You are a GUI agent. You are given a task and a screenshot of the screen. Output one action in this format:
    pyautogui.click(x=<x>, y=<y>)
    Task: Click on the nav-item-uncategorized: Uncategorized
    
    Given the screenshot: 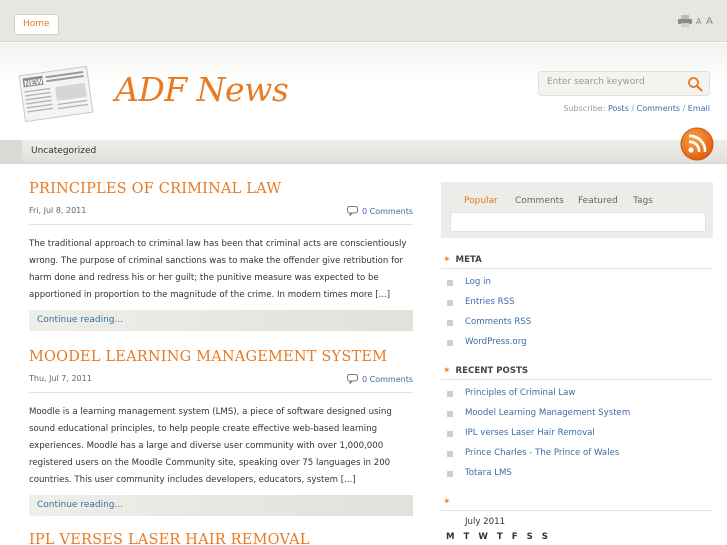 What is the action you would take?
    pyautogui.click(x=63, y=151)
    